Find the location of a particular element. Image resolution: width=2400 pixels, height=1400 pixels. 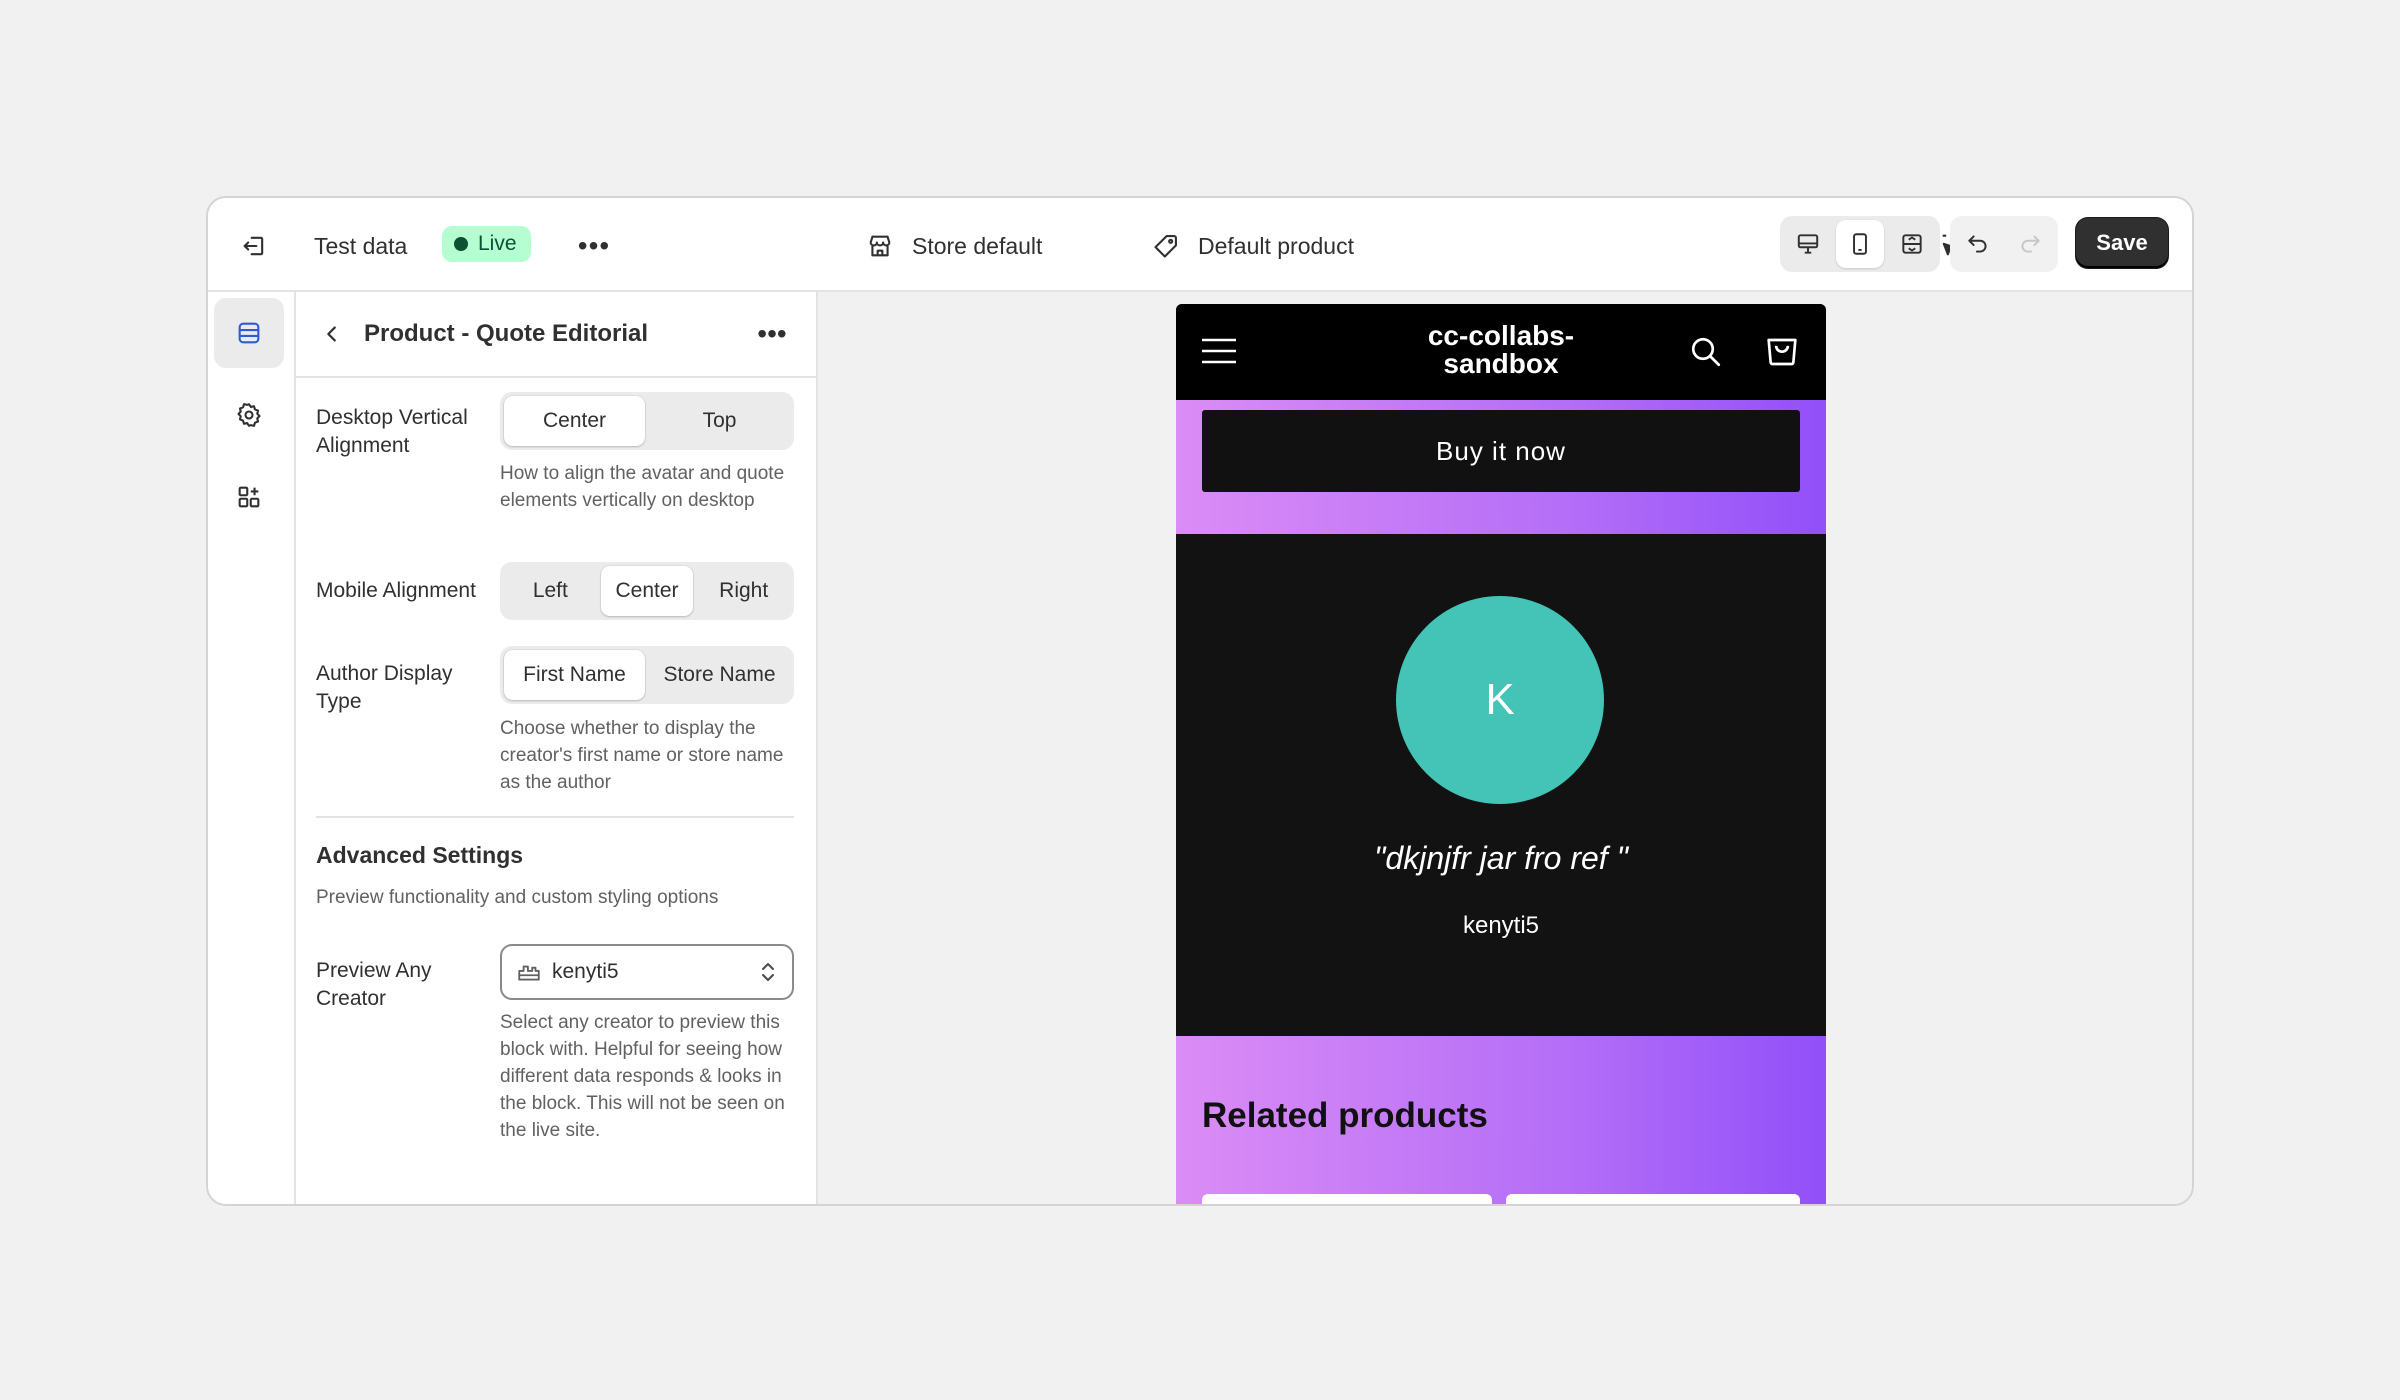

save-button: Save is located at coordinates (2122, 243).